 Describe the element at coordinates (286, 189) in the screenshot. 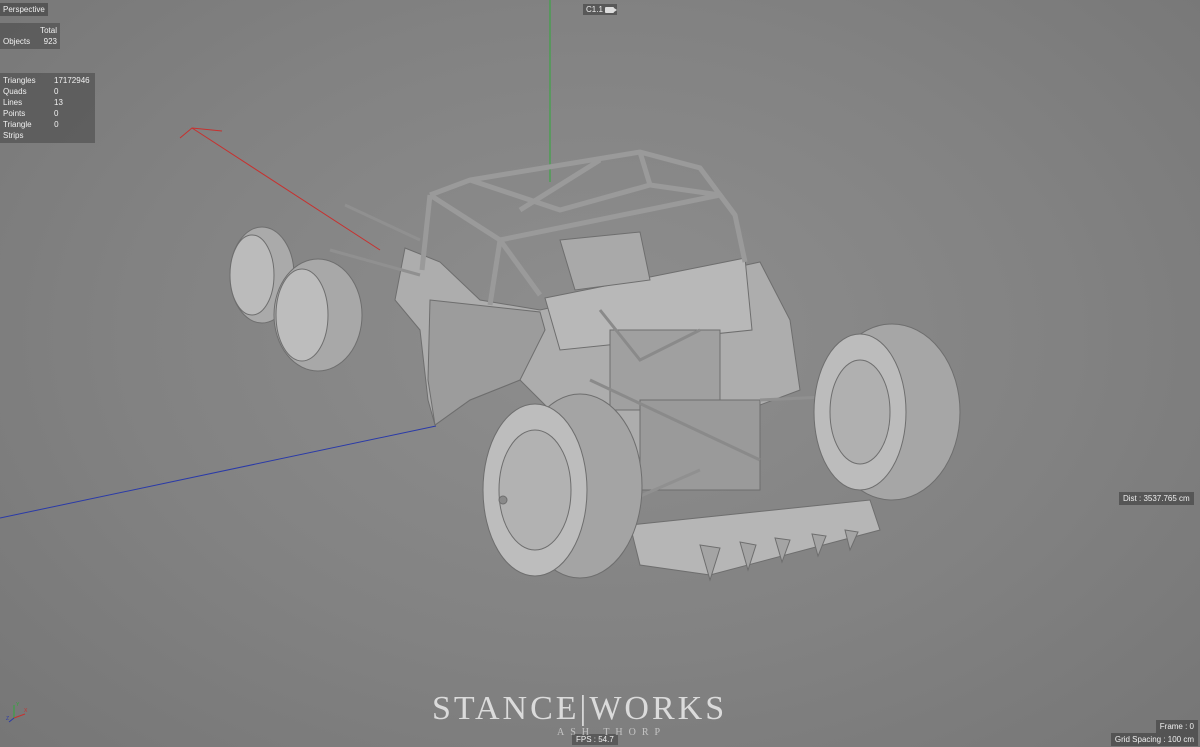

I see `x-axis-line` at that location.